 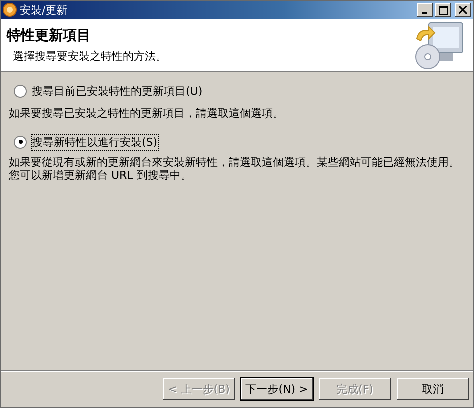 What do you see at coordinates (10, 10) in the screenshot?
I see `app-icon` at bounding box center [10, 10].